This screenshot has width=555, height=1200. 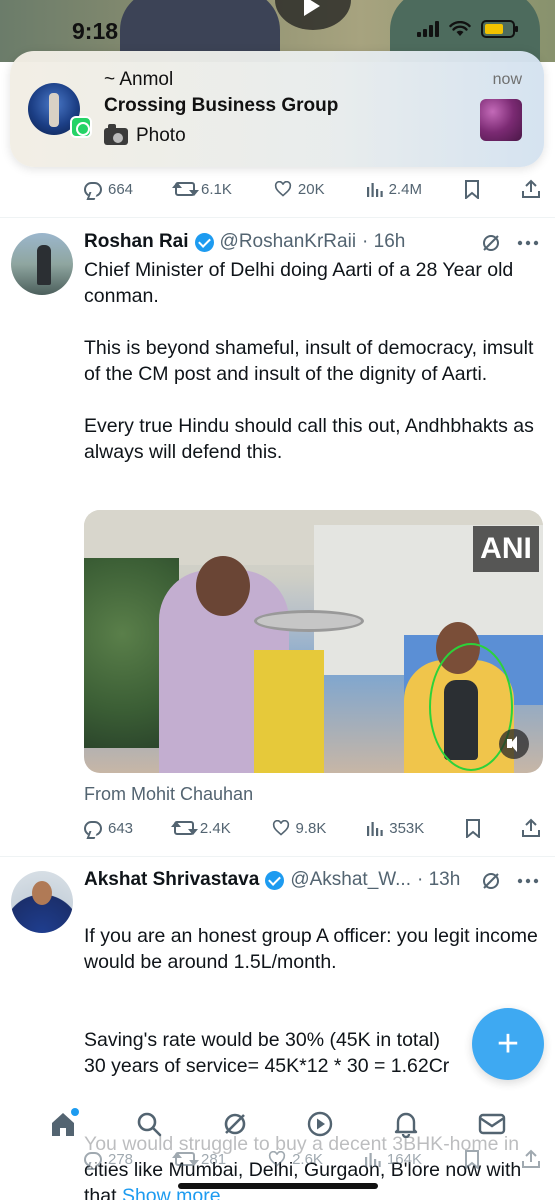 What do you see at coordinates (277, 1124) in the screenshot?
I see `bottom-nav` at bounding box center [277, 1124].